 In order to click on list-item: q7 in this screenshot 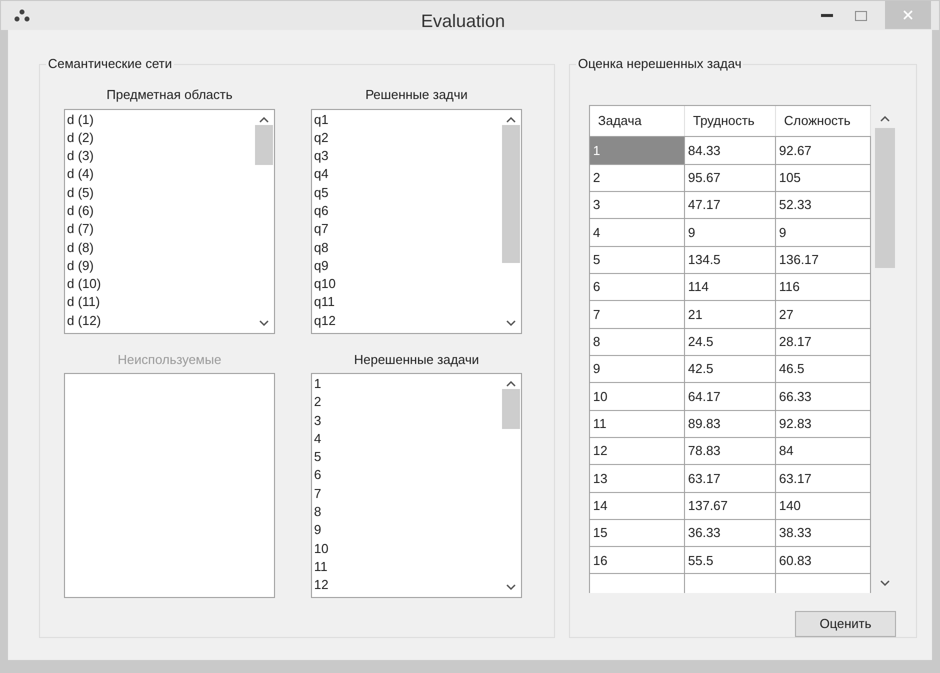, I will do `click(407, 229)`.